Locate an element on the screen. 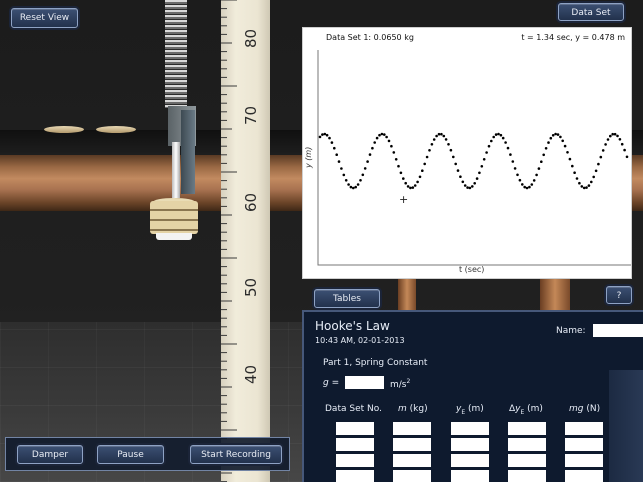  mass-body is located at coordinates (174, 217).